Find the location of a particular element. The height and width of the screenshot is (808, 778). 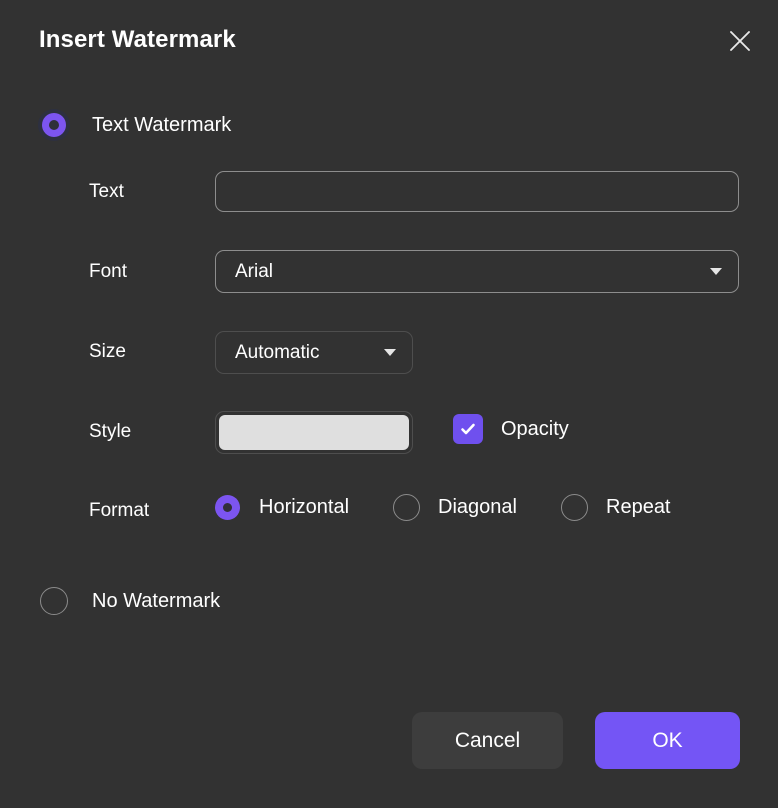

checkmark-icon is located at coordinates (468, 429).